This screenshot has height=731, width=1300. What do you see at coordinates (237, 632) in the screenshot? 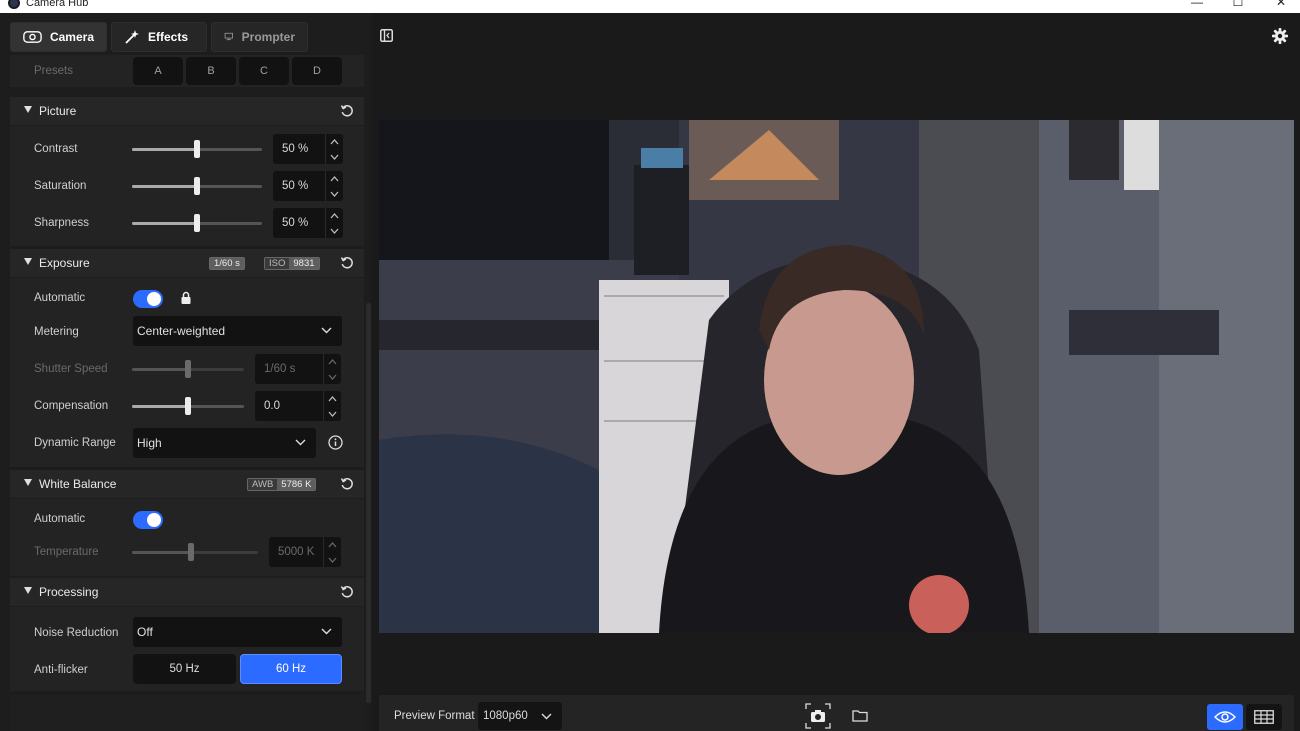
I see `noise-reduction-dropdown: Off` at bounding box center [237, 632].